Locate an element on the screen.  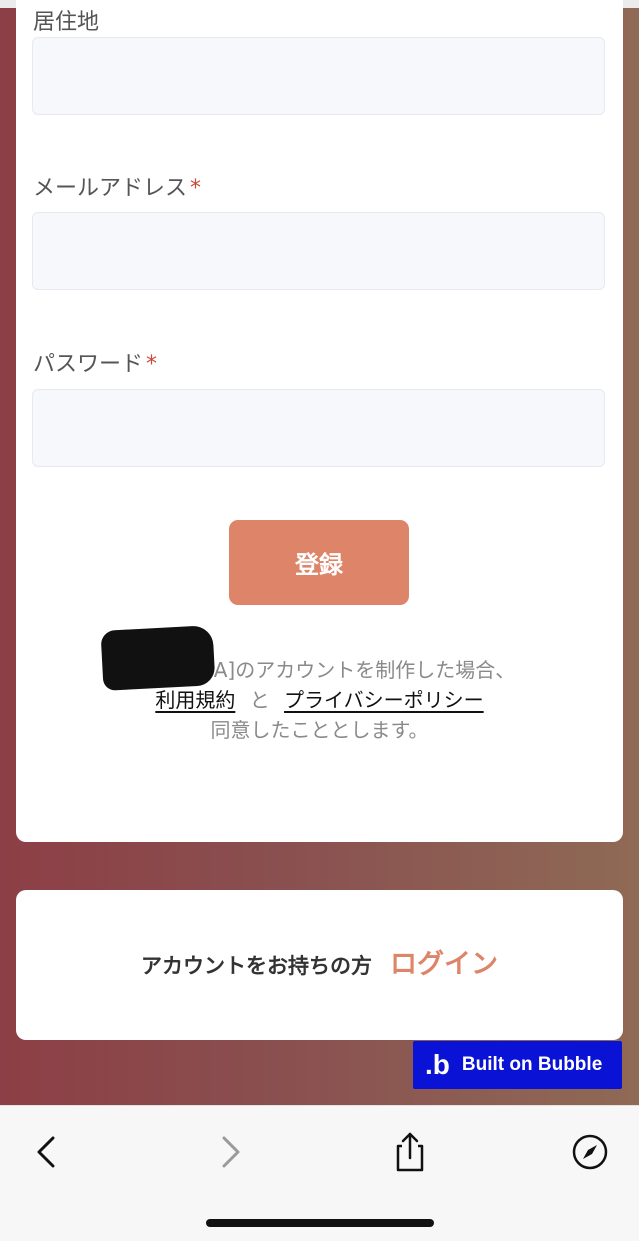
email-input is located at coordinates (318, 251).